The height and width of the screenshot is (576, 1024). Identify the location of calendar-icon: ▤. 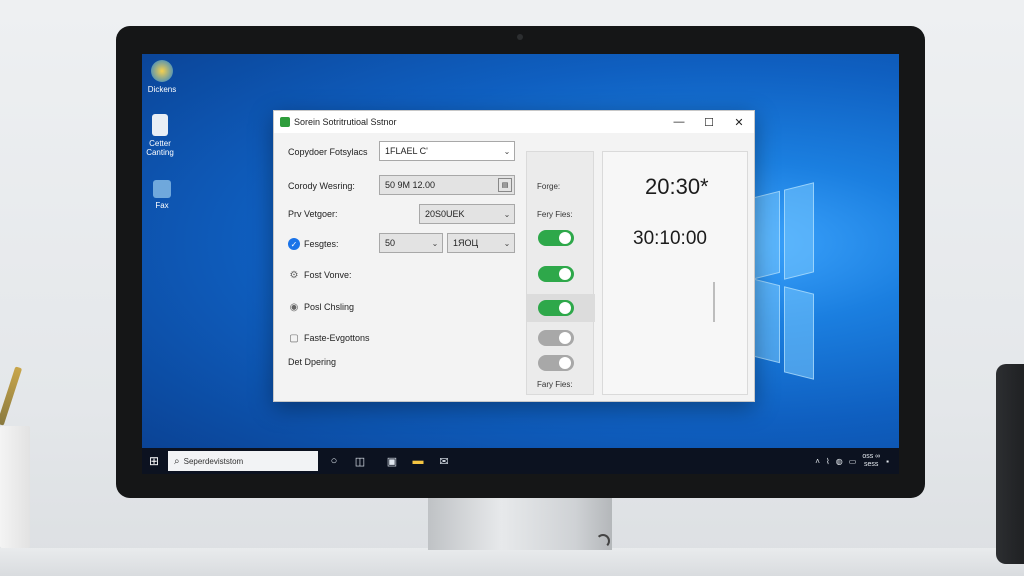
(505, 185).